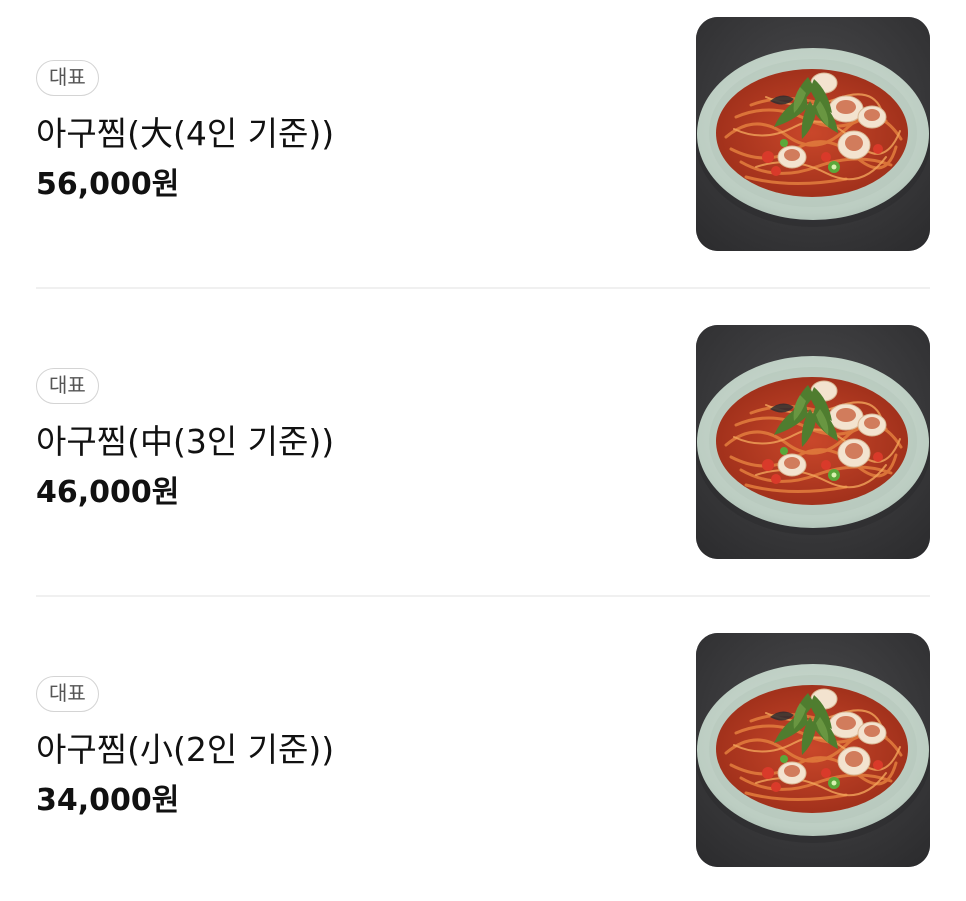 The image size is (966, 901). What do you see at coordinates (108, 800) in the screenshot?
I see `menu-item-price: 34,000원` at bounding box center [108, 800].